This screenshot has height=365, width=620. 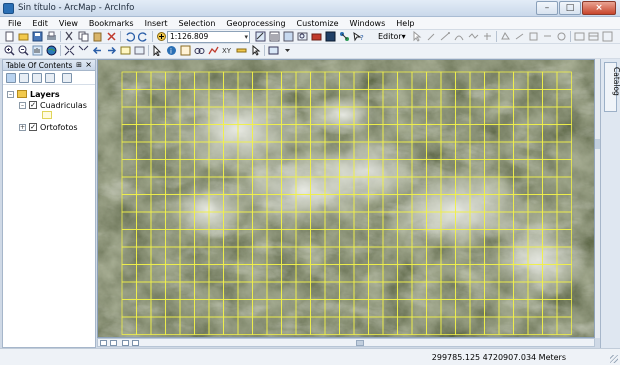 What do you see at coordinates (111, 36) in the screenshot?
I see `delete-icon` at bounding box center [111, 36].